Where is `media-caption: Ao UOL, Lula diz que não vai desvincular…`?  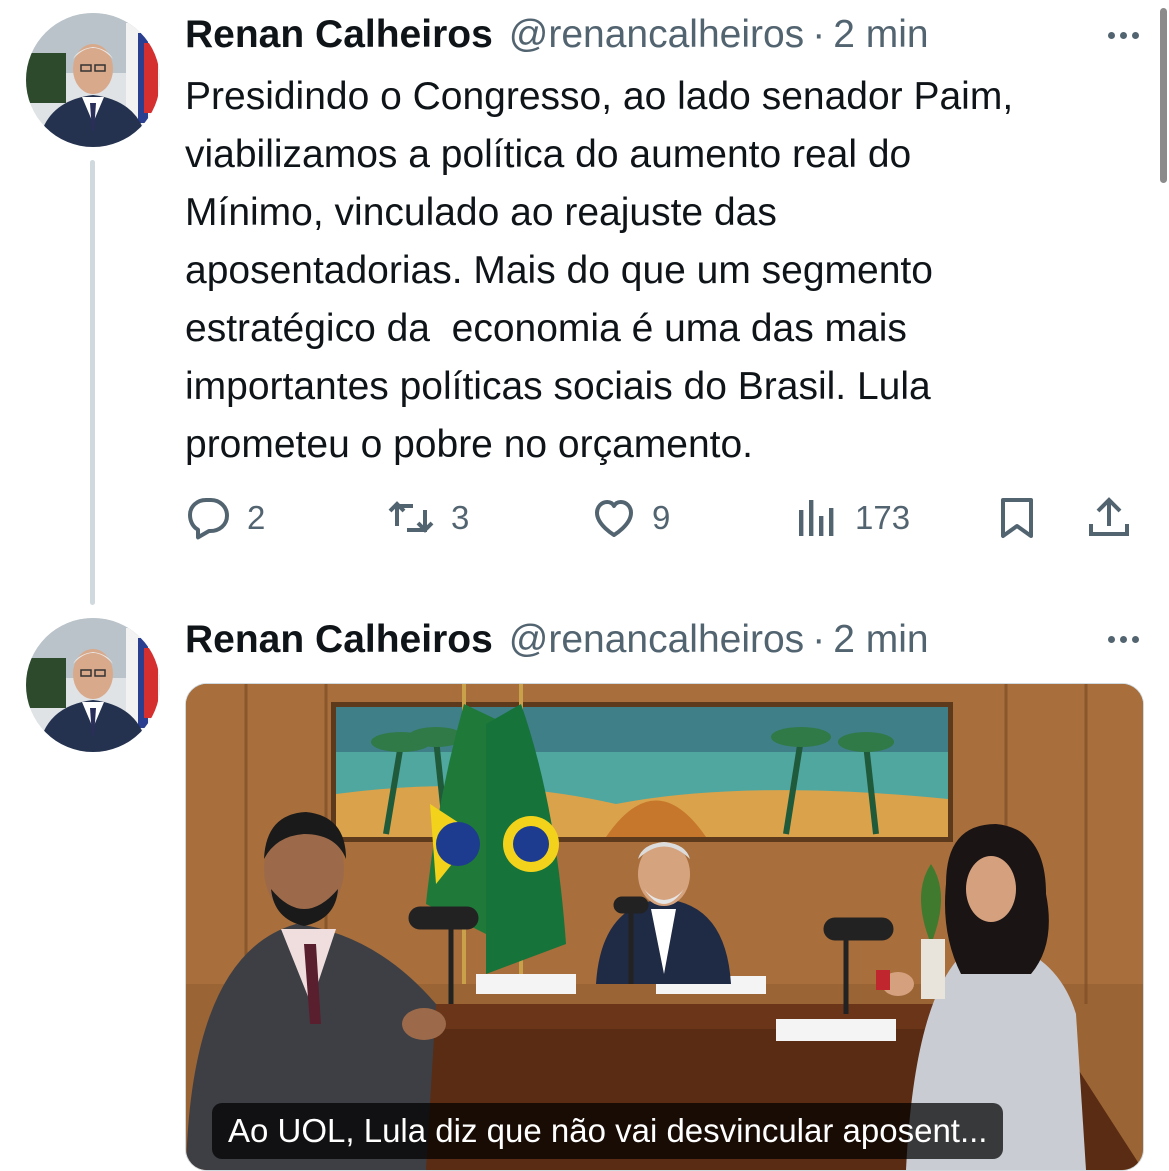
media-caption: Ao UOL, Lula diz que não vai desvincular… is located at coordinates (608, 1131).